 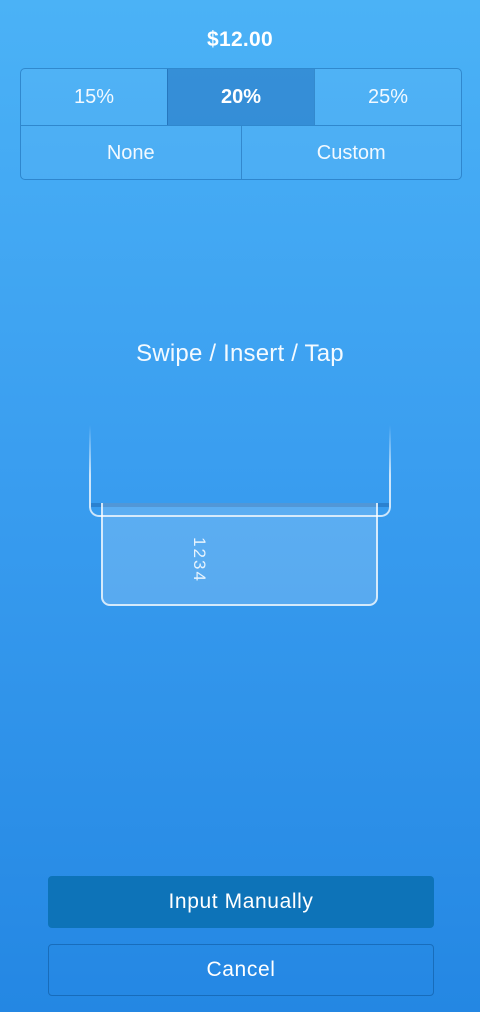 I want to click on tip-option-20: 20%, so click(x=240, y=97).